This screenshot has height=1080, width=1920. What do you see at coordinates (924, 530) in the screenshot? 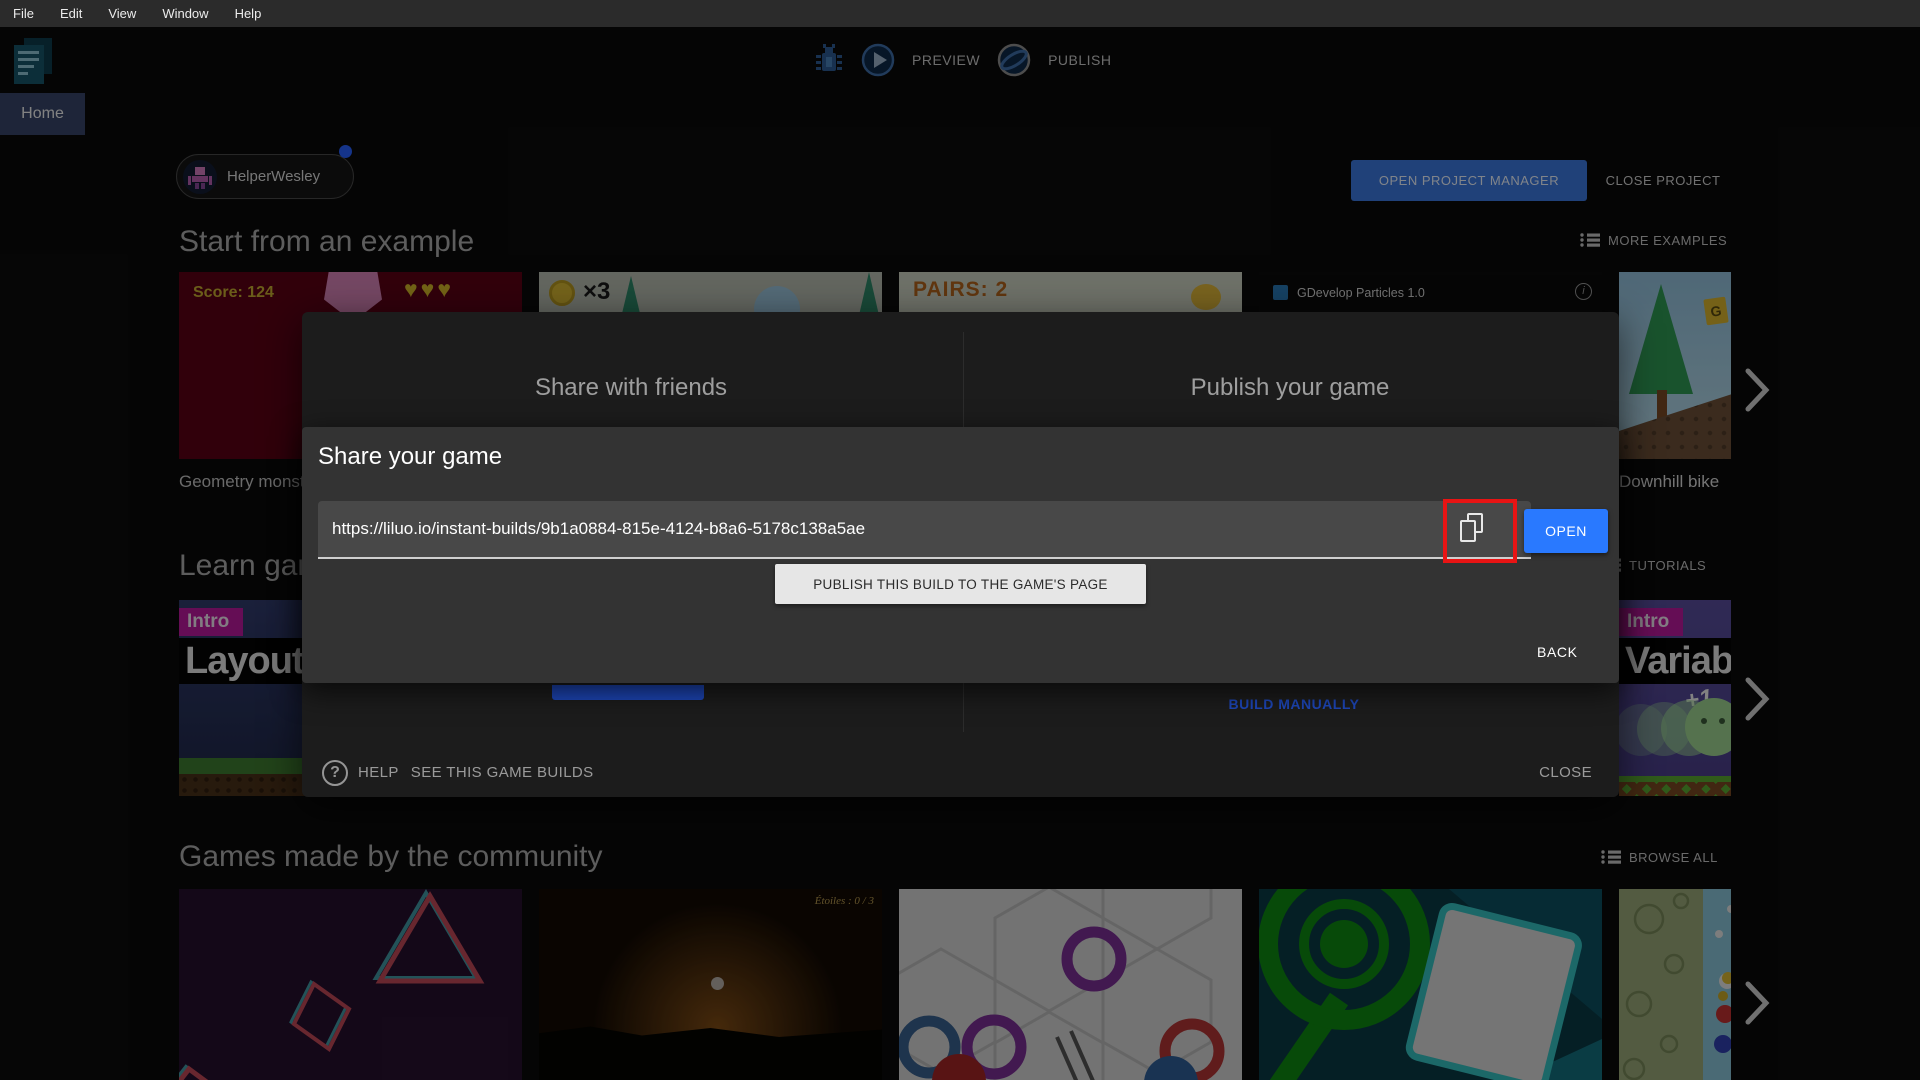
I see `game-url-input` at bounding box center [924, 530].